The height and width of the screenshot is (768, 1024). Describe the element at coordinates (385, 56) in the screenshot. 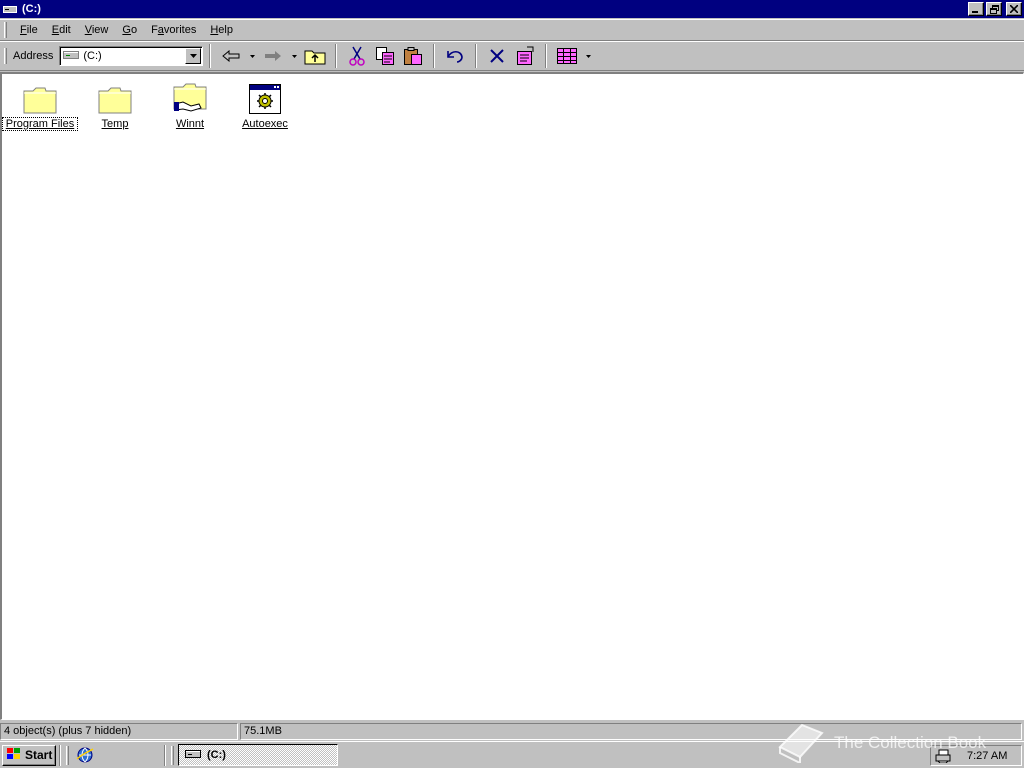

I see `copy-icon` at that location.